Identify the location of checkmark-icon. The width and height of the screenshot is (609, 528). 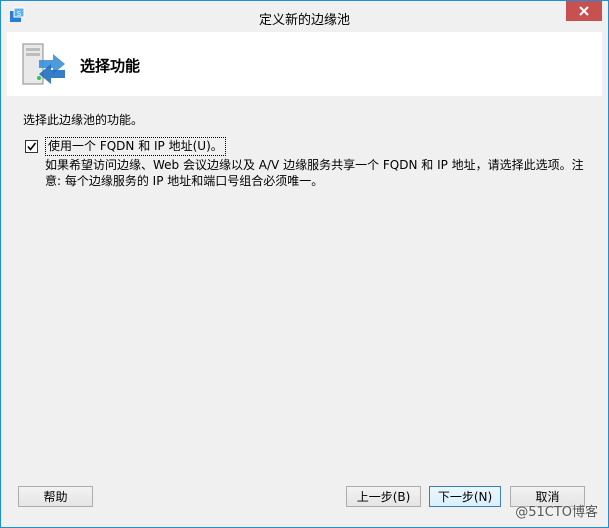
(32, 146).